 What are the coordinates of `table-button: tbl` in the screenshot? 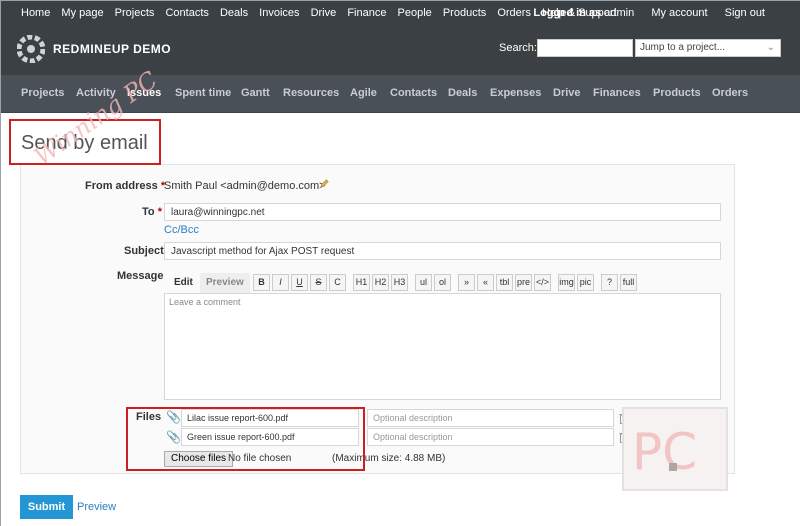 It's located at (504, 282).